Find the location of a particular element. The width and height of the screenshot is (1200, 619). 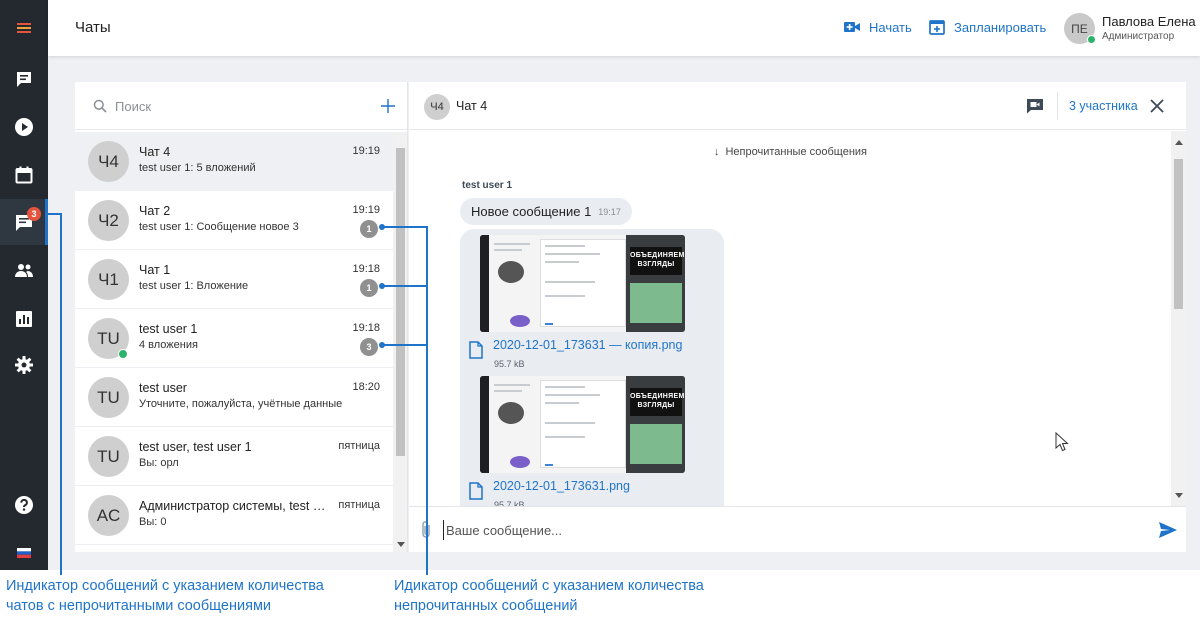

attachment-file-size: 95.7 kB is located at coordinates (509, 364).